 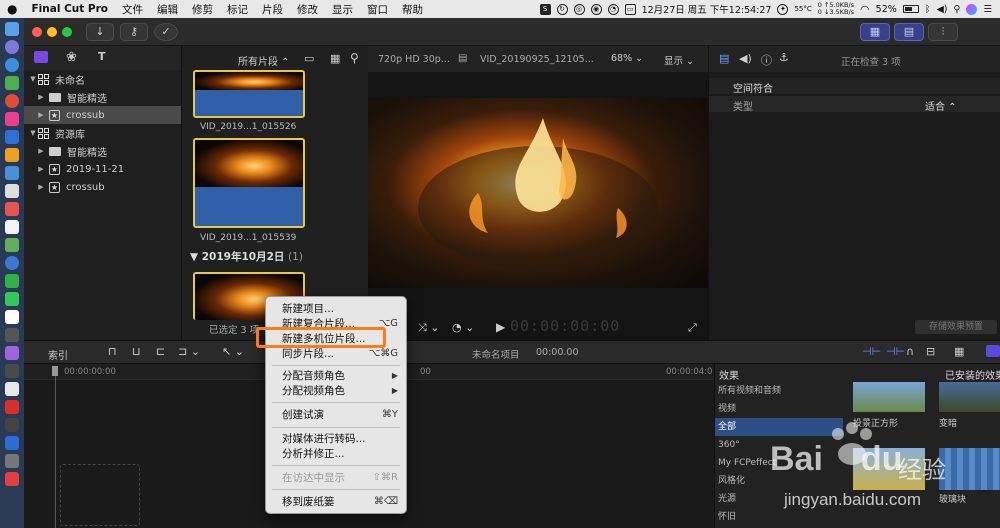 What do you see at coordinates (136, 351) in the screenshot?
I see `insert-clip-icon: ⊔` at bounding box center [136, 351].